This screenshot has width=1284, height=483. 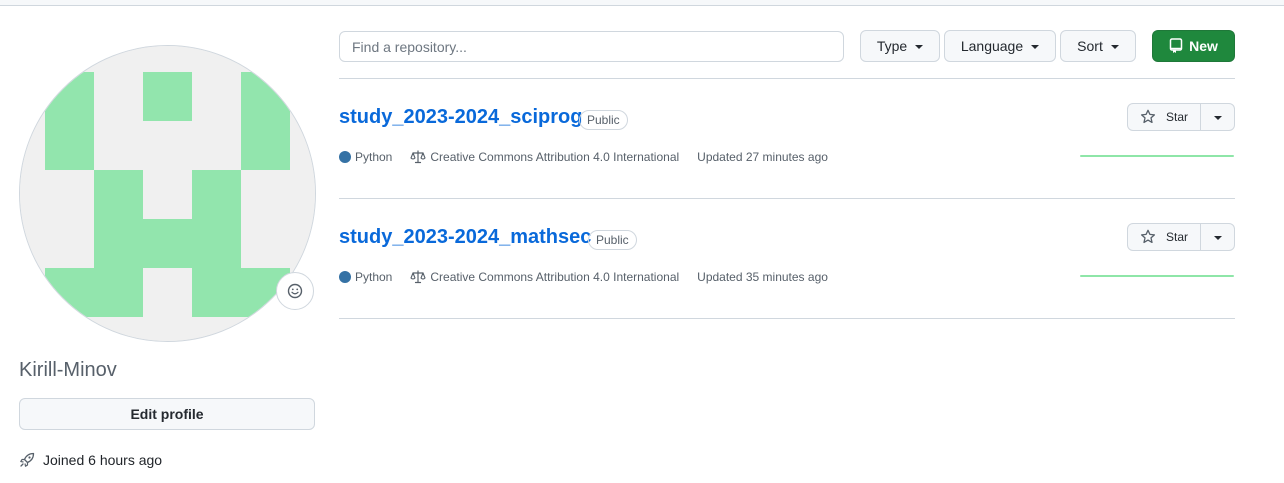 I want to click on type-filter-label: Type, so click(x=892, y=46).